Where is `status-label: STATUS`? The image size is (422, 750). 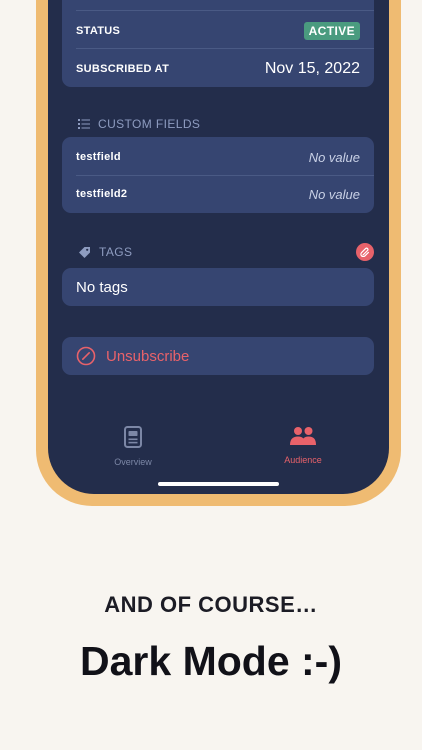
status-label: STATUS is located at coordinates (98, 30).